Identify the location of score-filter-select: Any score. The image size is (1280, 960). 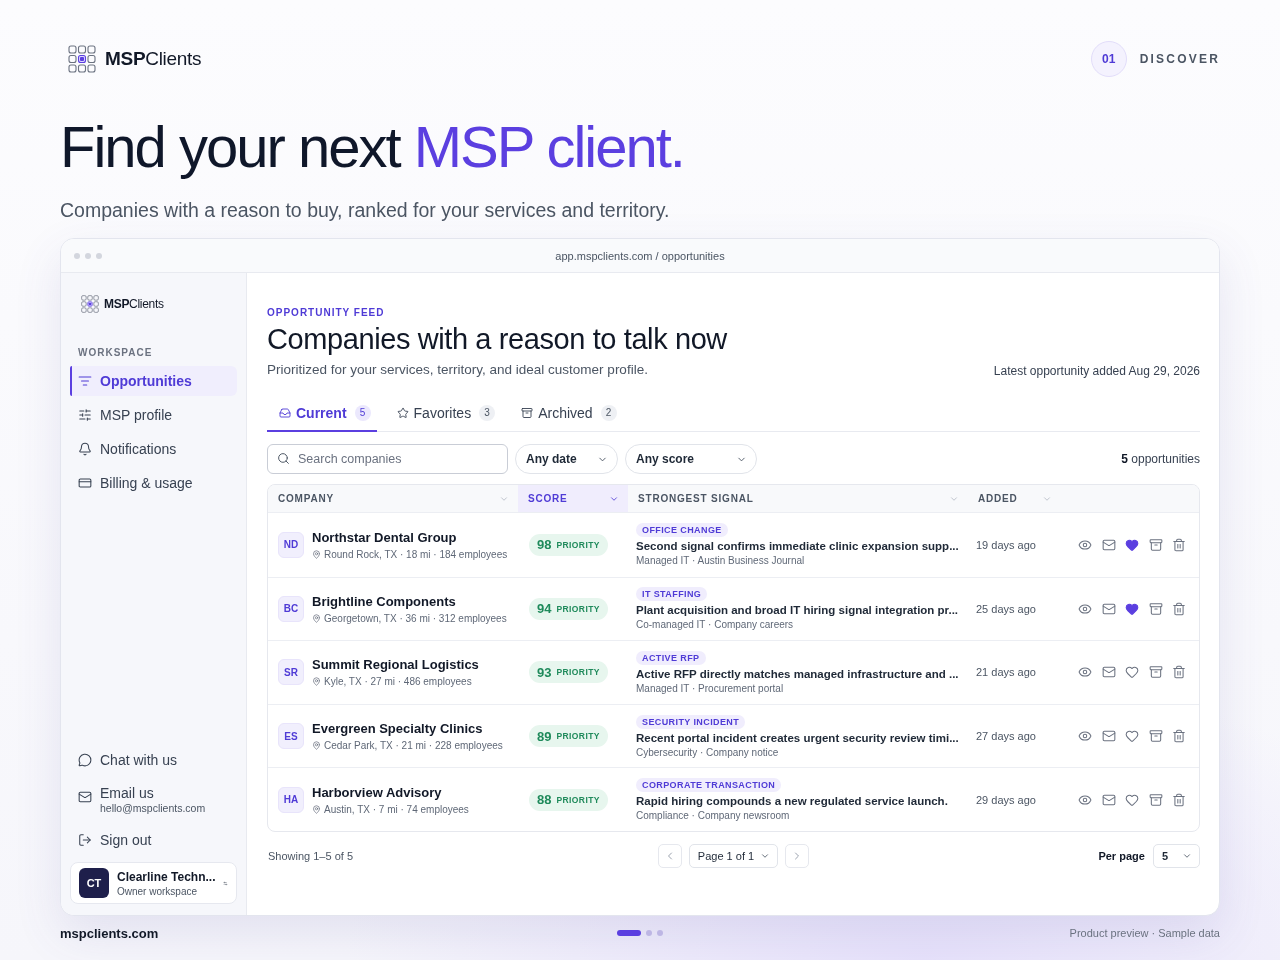
(691, 459).